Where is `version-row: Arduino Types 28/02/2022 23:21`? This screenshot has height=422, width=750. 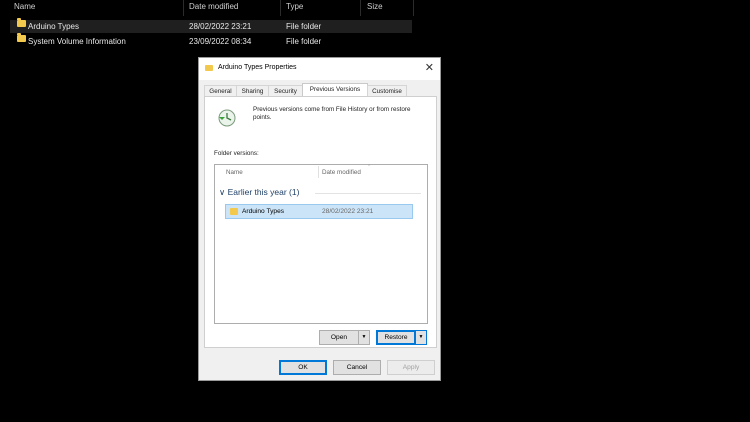 version-row: Arduino Types 28/02/2022 23:21 is located at coordinates (319, 211).